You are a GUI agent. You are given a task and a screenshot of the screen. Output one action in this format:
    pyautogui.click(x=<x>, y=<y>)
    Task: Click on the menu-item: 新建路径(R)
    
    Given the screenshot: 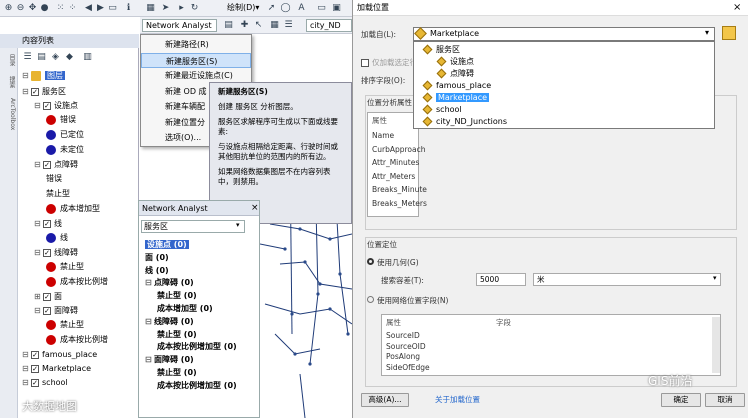 What is the action you would take?
    pyautogui.click(x=196, y=44)
    